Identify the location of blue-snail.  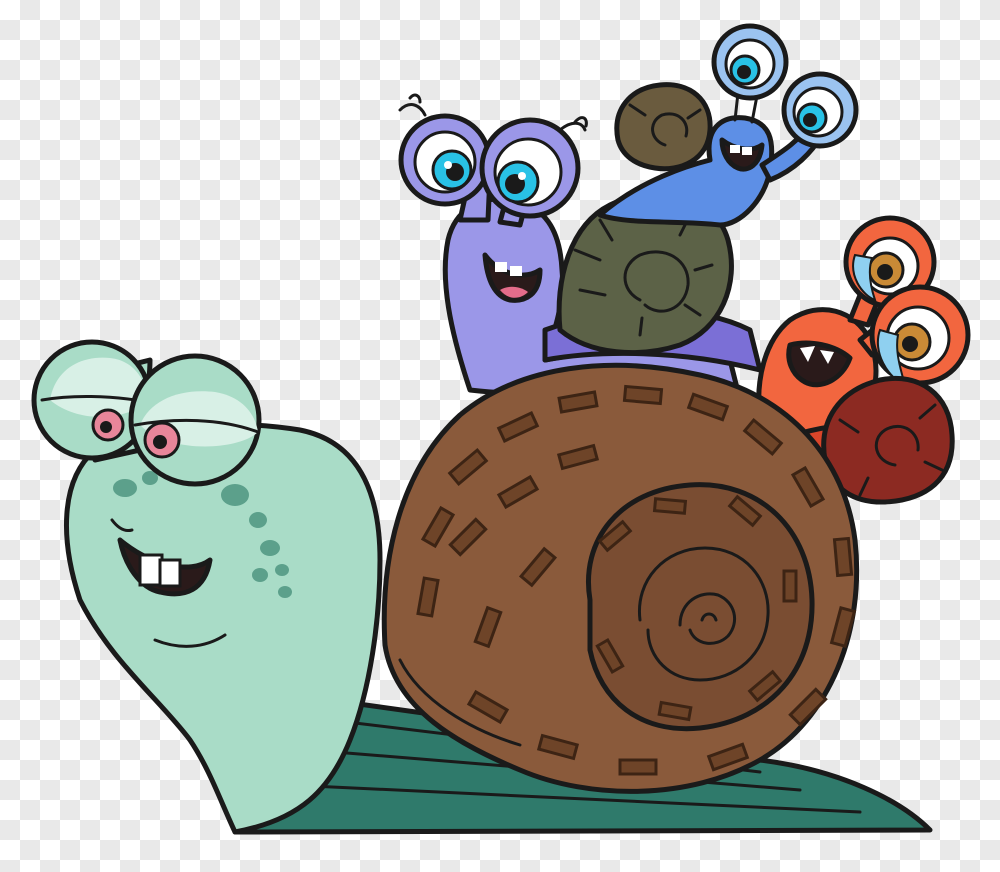
(728, 125).